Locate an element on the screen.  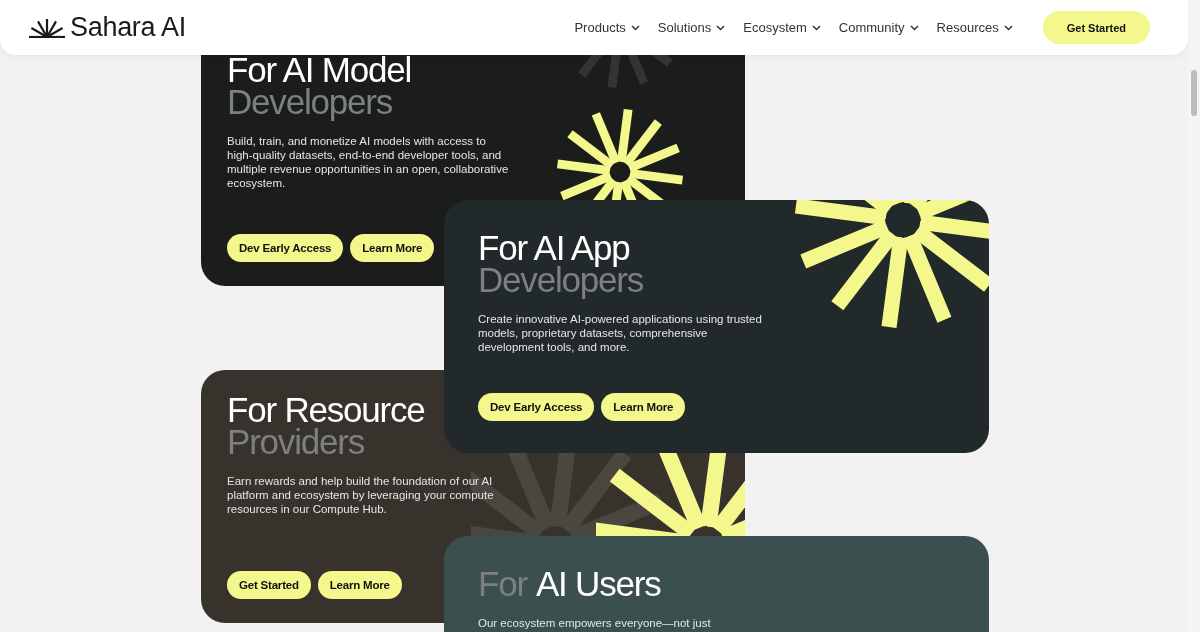
nav-link: Solutions is located at coordinates (691, 27).